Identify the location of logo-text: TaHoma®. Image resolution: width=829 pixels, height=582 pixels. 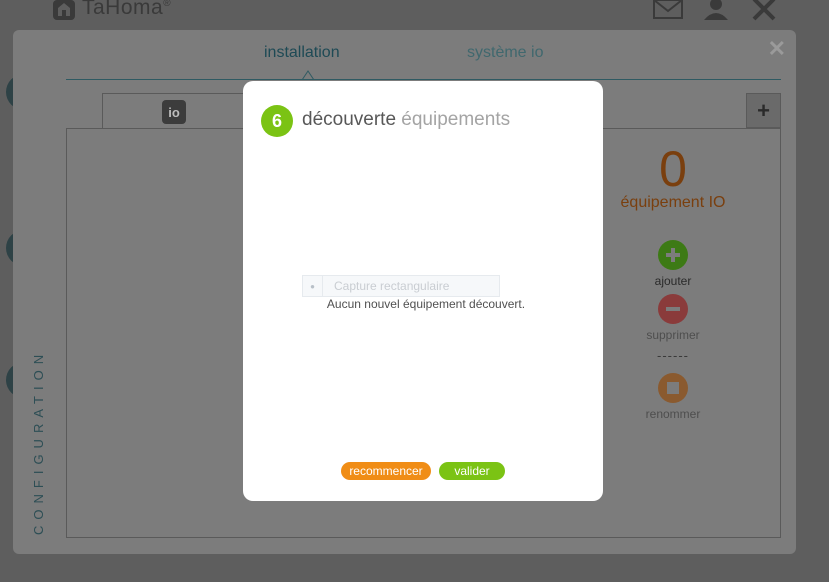
(127, 9).